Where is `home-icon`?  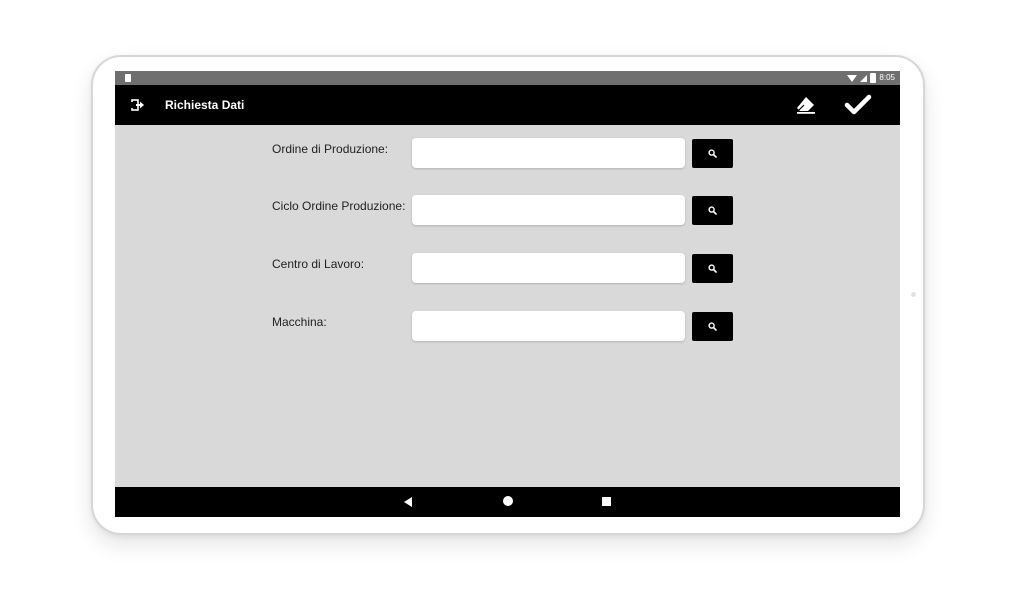 home-icon is located at coordinates (508, 501).